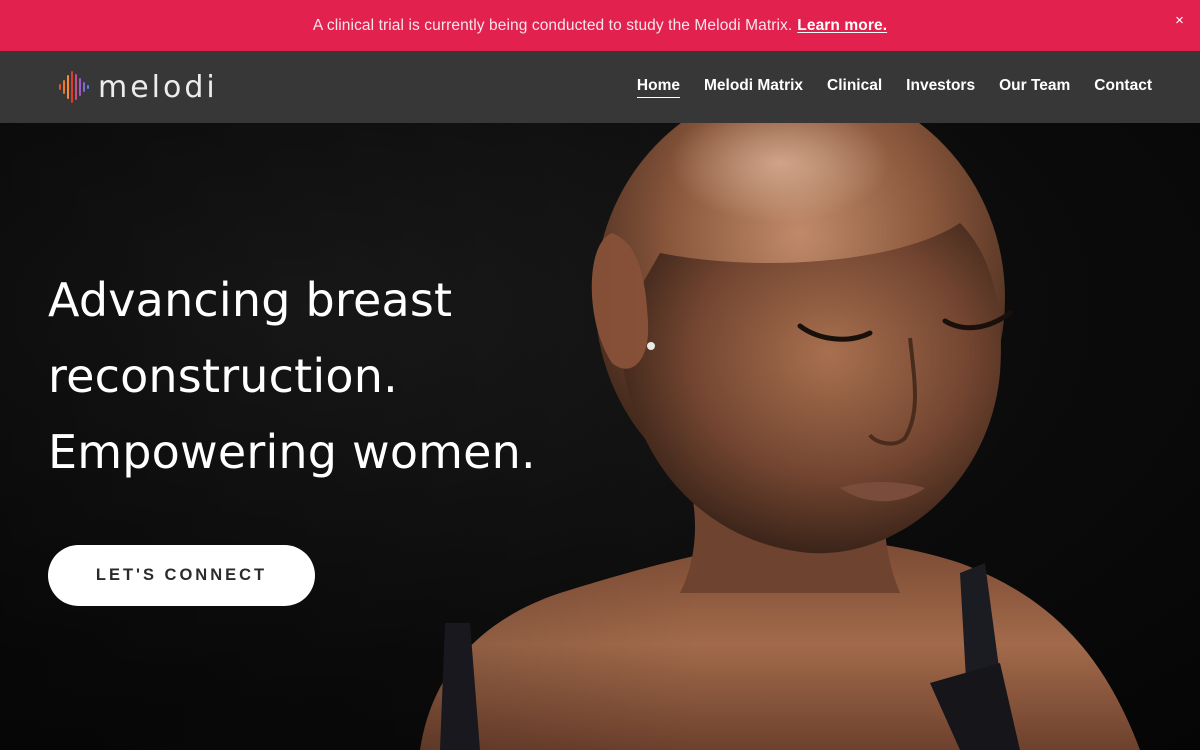 The image size is (1200, 750). What do you see at coordinates (1034, 87) in the screenshot?
I see `nav-our-team: Our Team` at bounding box center [1034, 87].